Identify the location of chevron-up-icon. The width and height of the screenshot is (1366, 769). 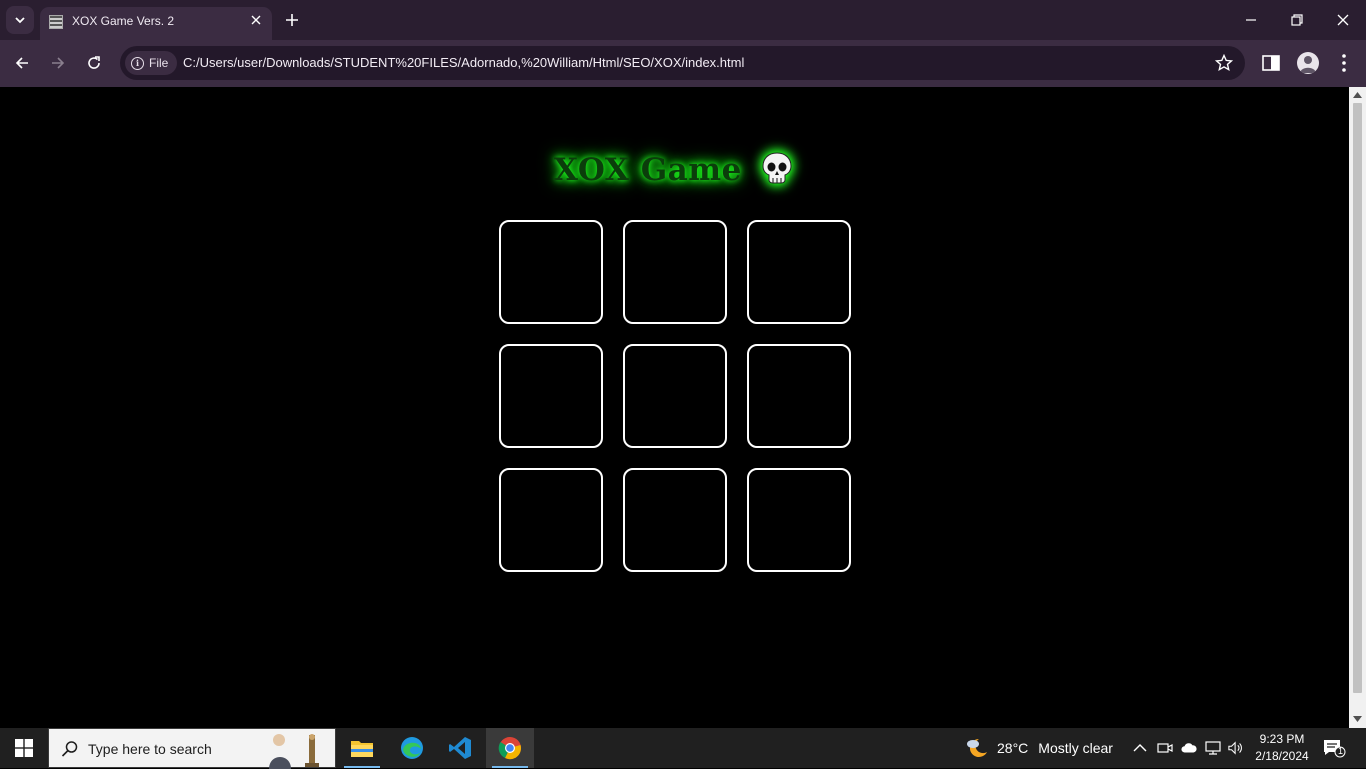
(1140, 748).